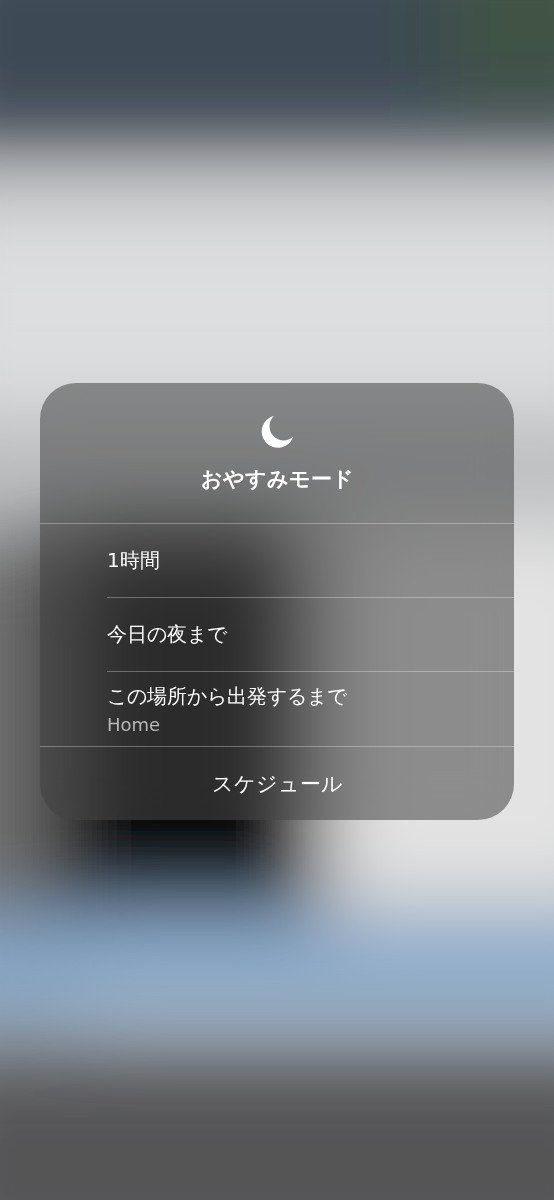 The width and height of the screenshot is (554, 1200). What do you see at coordinates (277, 479) in the screenshot?
I see `menu-title: おやすみモード` at bounding box center [277, 479].